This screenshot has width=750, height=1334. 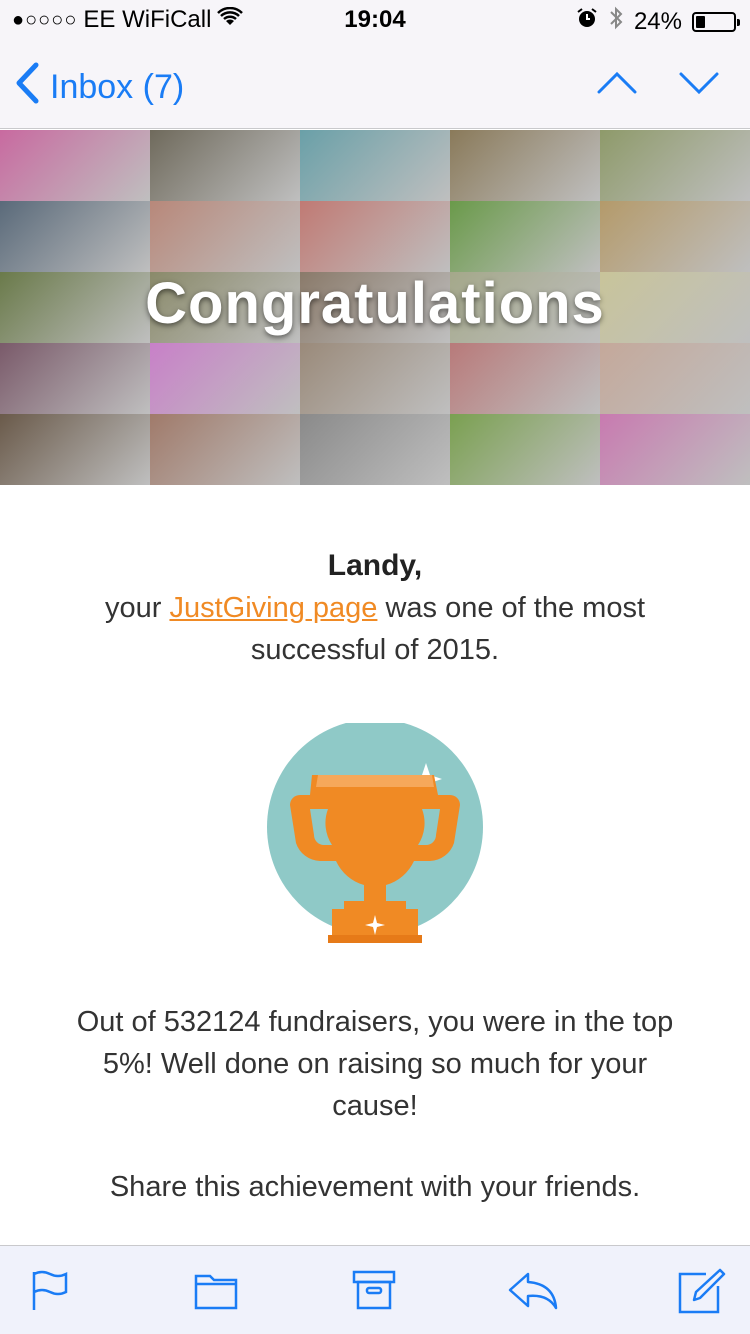 I want to click on chevron-left-icon, so click(x=27, y=87).